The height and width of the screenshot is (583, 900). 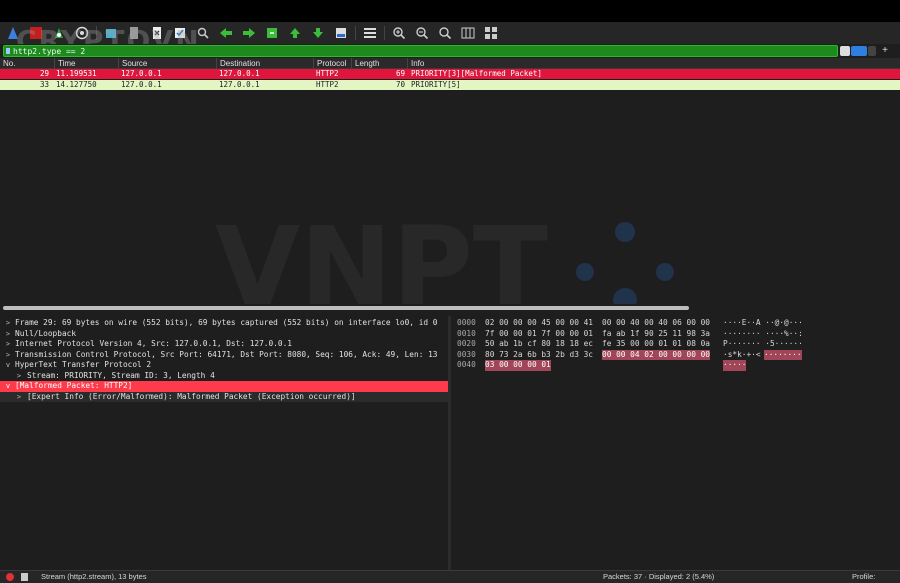 What do you see at coordinates (379, 63) in the screenshot?
I see `col-length: Length` at bounding box center [379, 63].